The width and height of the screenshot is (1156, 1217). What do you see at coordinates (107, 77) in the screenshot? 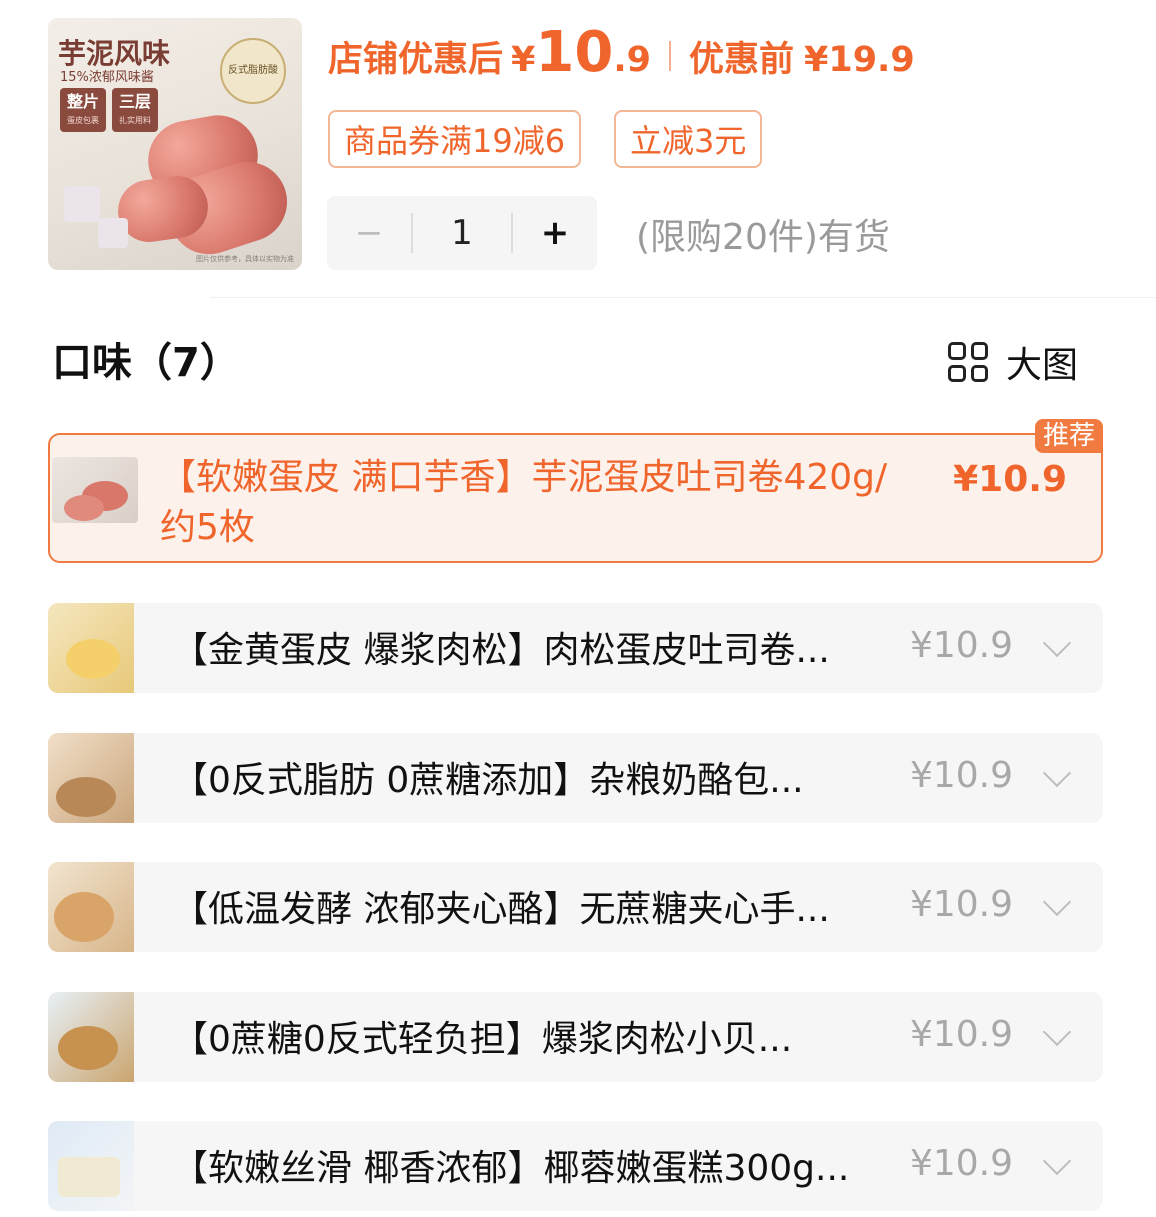
I see `thumbnail-subtitle: 15%浓郁风味酱` at bounding box center [107, 77].